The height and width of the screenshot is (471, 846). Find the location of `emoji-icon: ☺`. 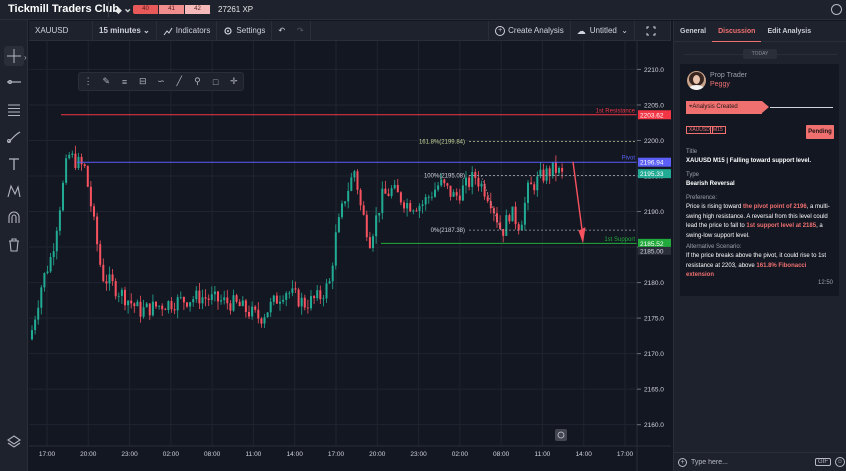

emoji-icon: ☺ is located at coordinates (840, 462).